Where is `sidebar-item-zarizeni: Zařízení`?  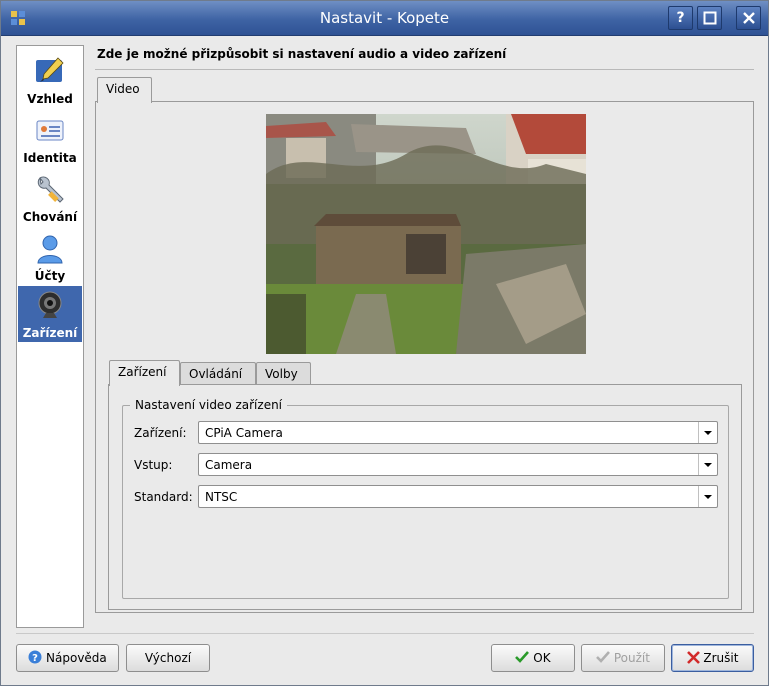 sidebar-item-zarizeni: Zařízení is located at coordinates (50, 314).